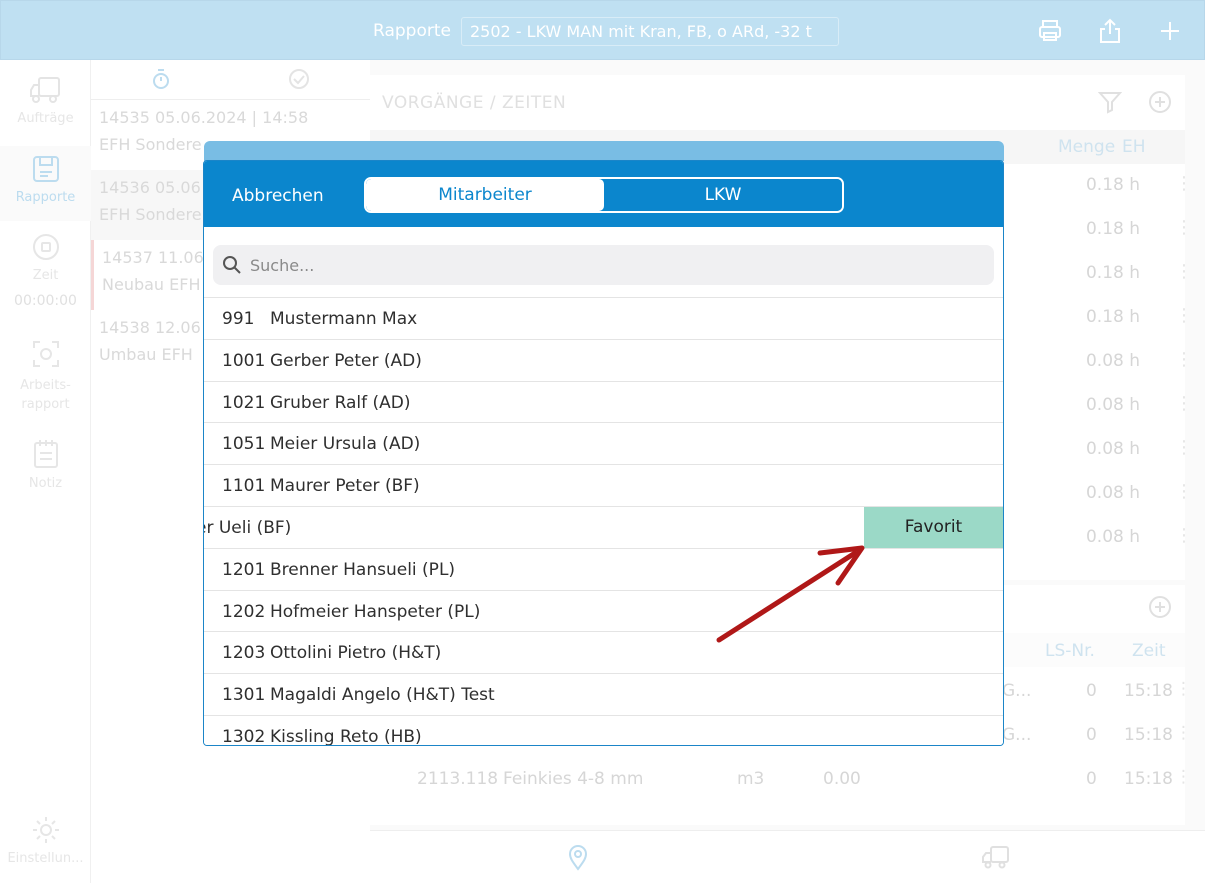  I want to click on employee-id: 1201, so click(244, 569).